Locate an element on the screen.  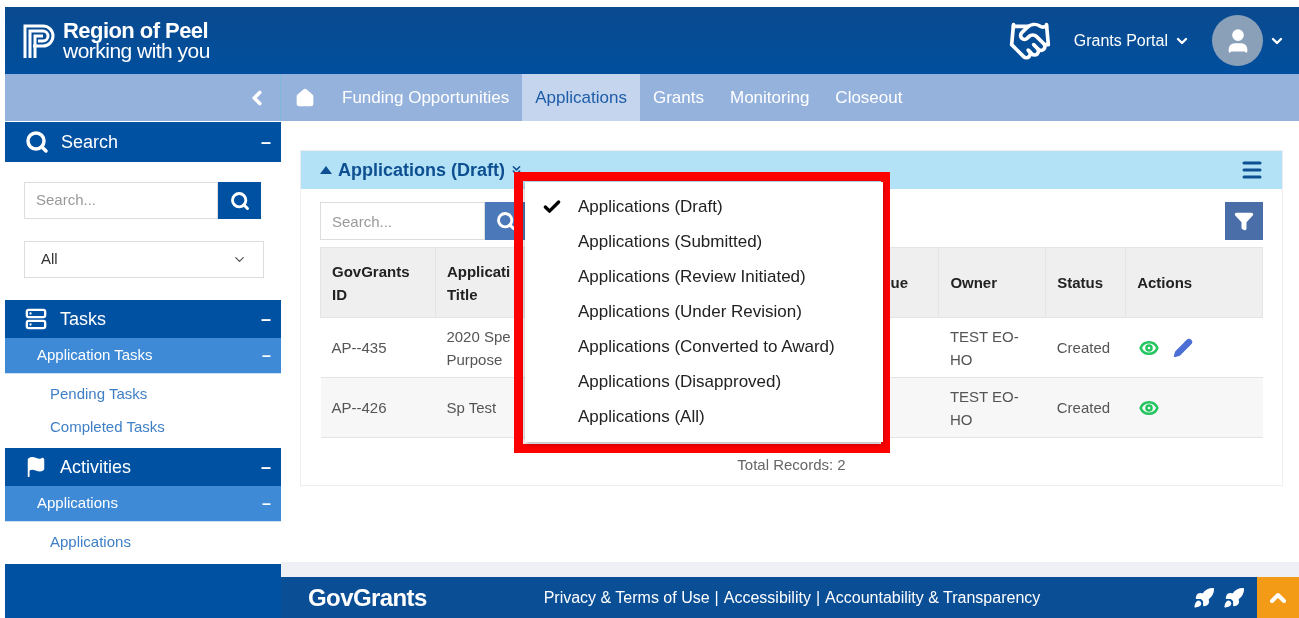
dropdown-item: Applications (Converted to Award) is located at coordinates (706, 346).